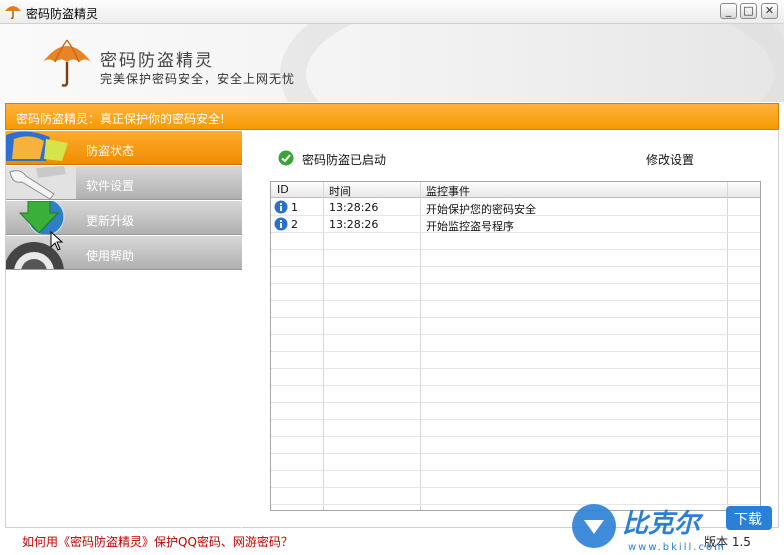 Image resolution: width=784 pixels, height=555 pixels. Describe the element at coordinates (392, 12) in the screenshot. I see `title-bar: 密码防盗精灵 _ □ ✕` at that location.